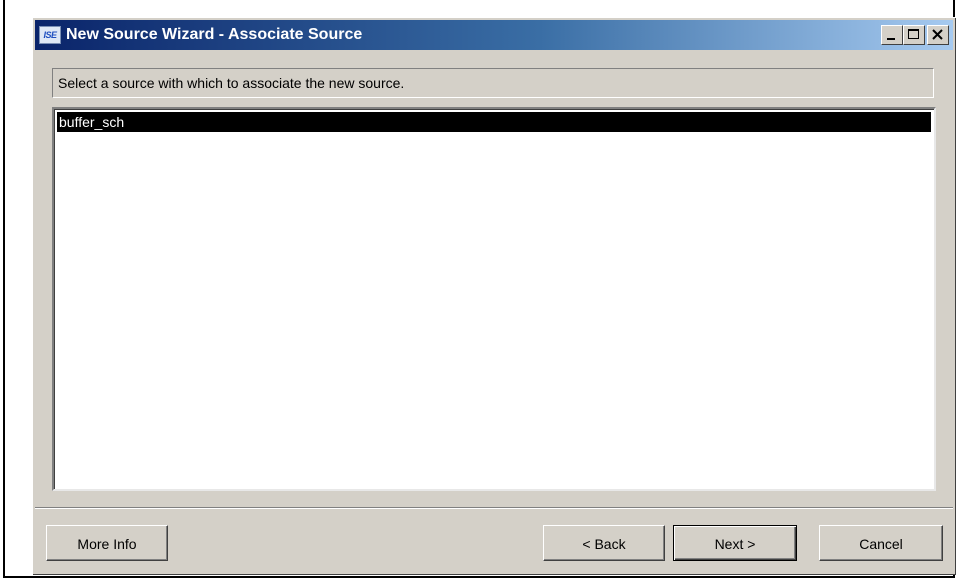 The height and width of the screenshot is (581, 958). I want to click on cancel-button: Cancel, so click(881, 543).